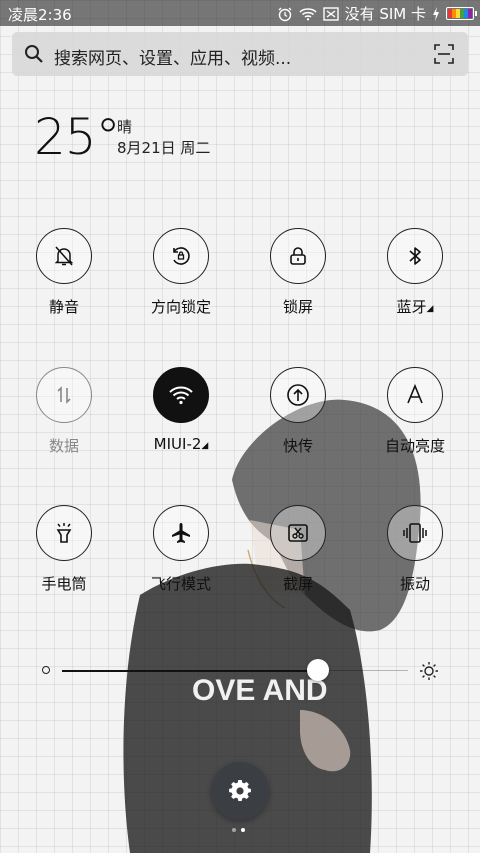 The image size is (480, 853). What do you see at coordinates (385, 14) in the screenshot?
I see `carrier-text: 没有 SIM 卡` at bounding box center [385, 14].